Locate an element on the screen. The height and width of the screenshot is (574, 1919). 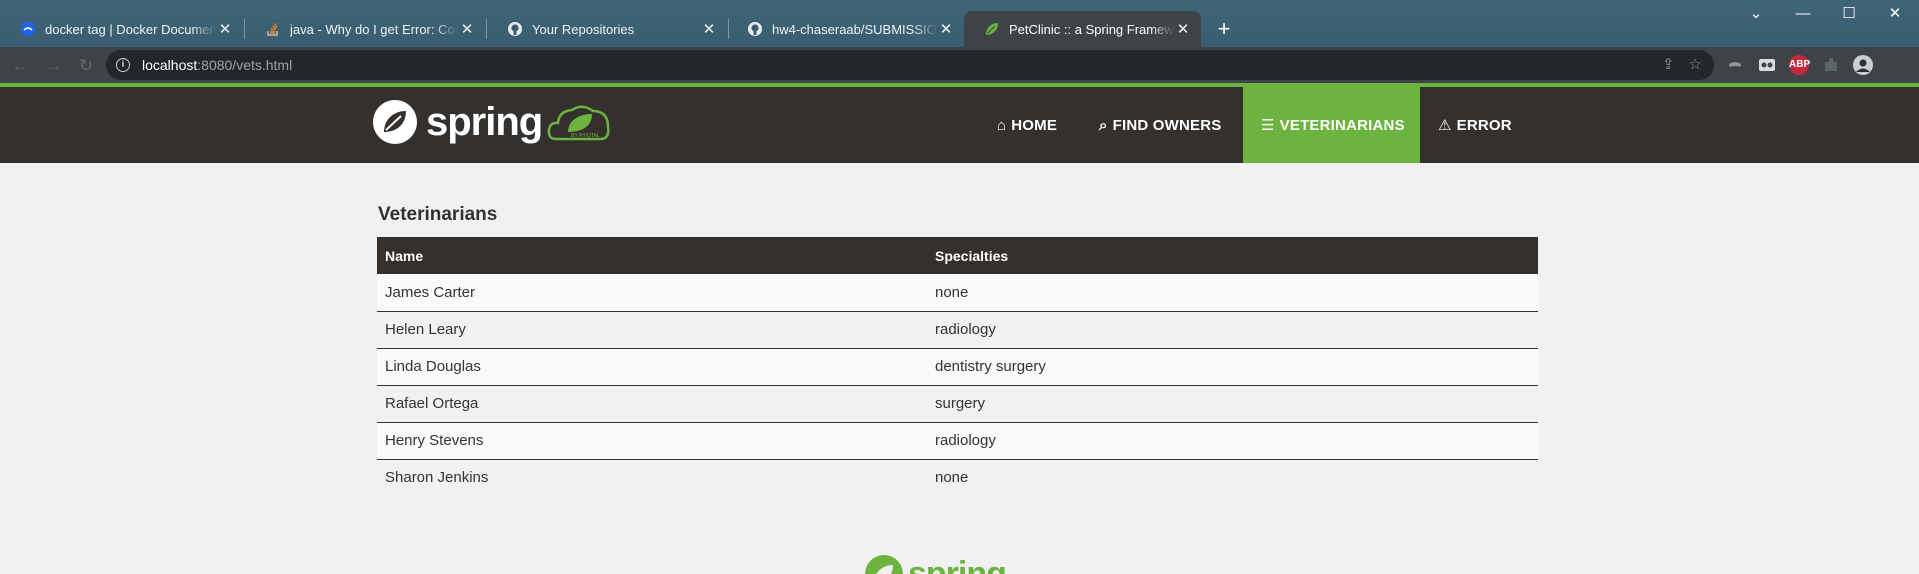
column-header-specialties: Specialties is located at coordinates (1232, 255).